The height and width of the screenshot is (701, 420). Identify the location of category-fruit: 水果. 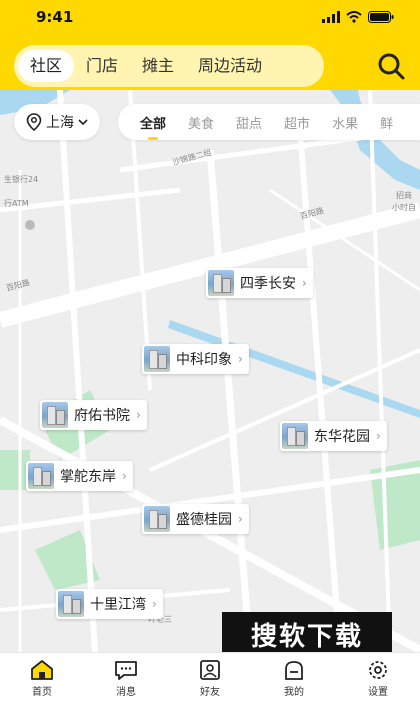
(345, 122).